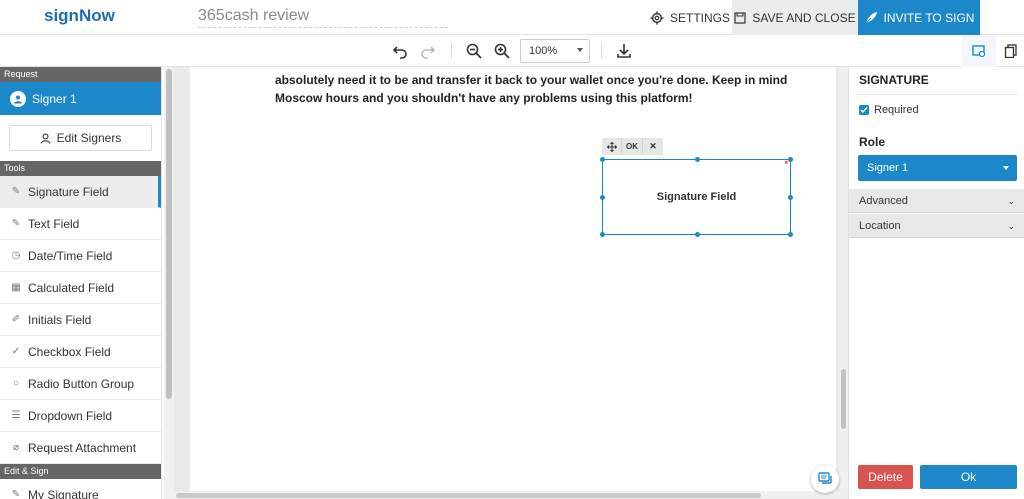 This screenshot has height=499, width=1024. What do you see at coordinates (68, 191) in the screenshot?
I see `tool-label: Signature Field` at bounding box center [68, 191].